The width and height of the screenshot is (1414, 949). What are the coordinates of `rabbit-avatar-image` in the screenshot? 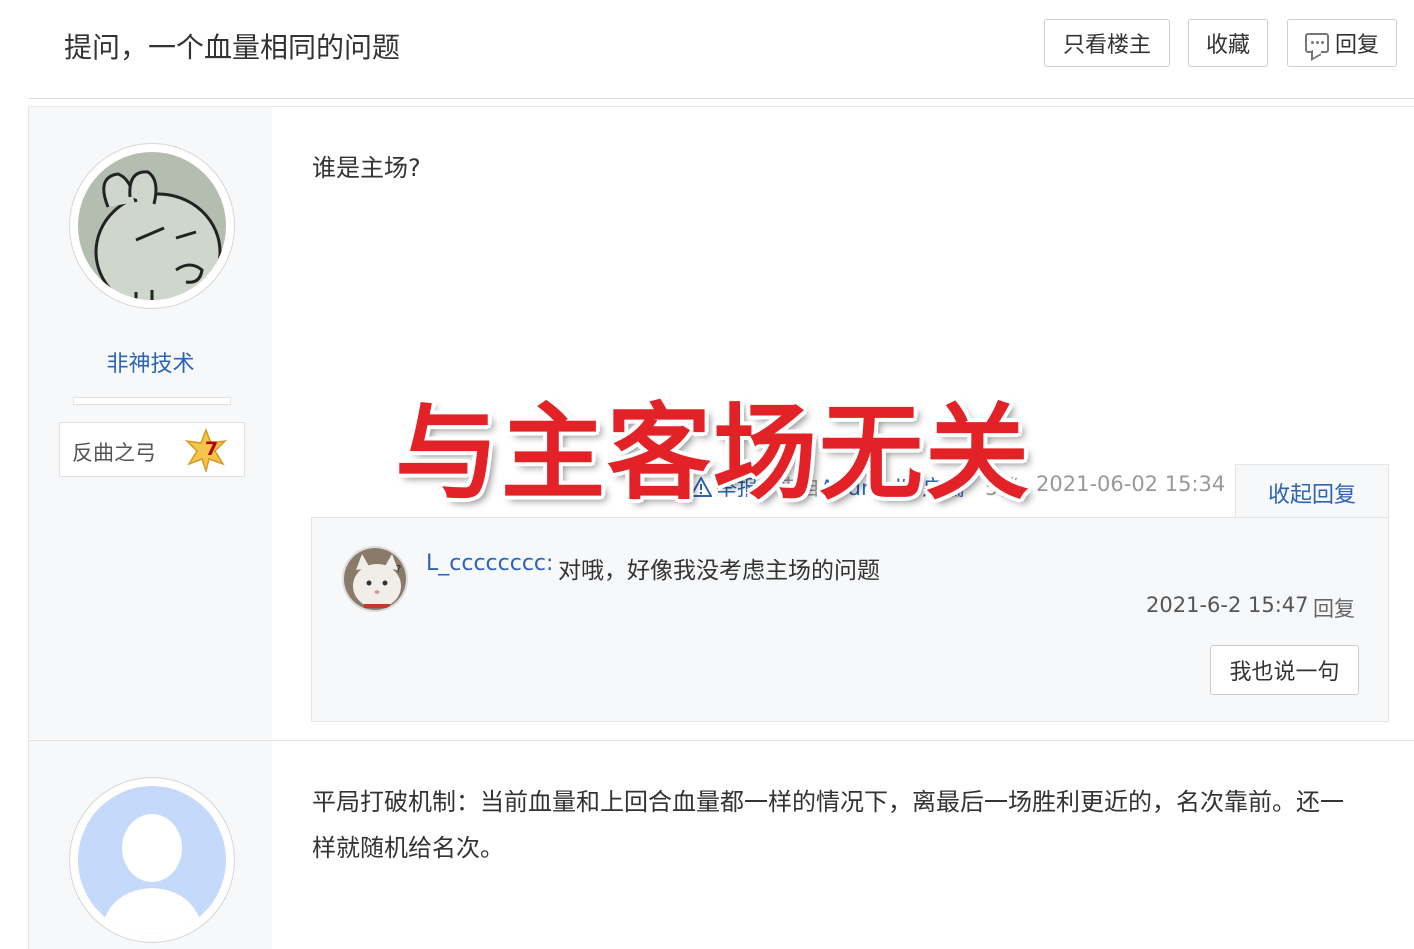 It's located at (152, 226).